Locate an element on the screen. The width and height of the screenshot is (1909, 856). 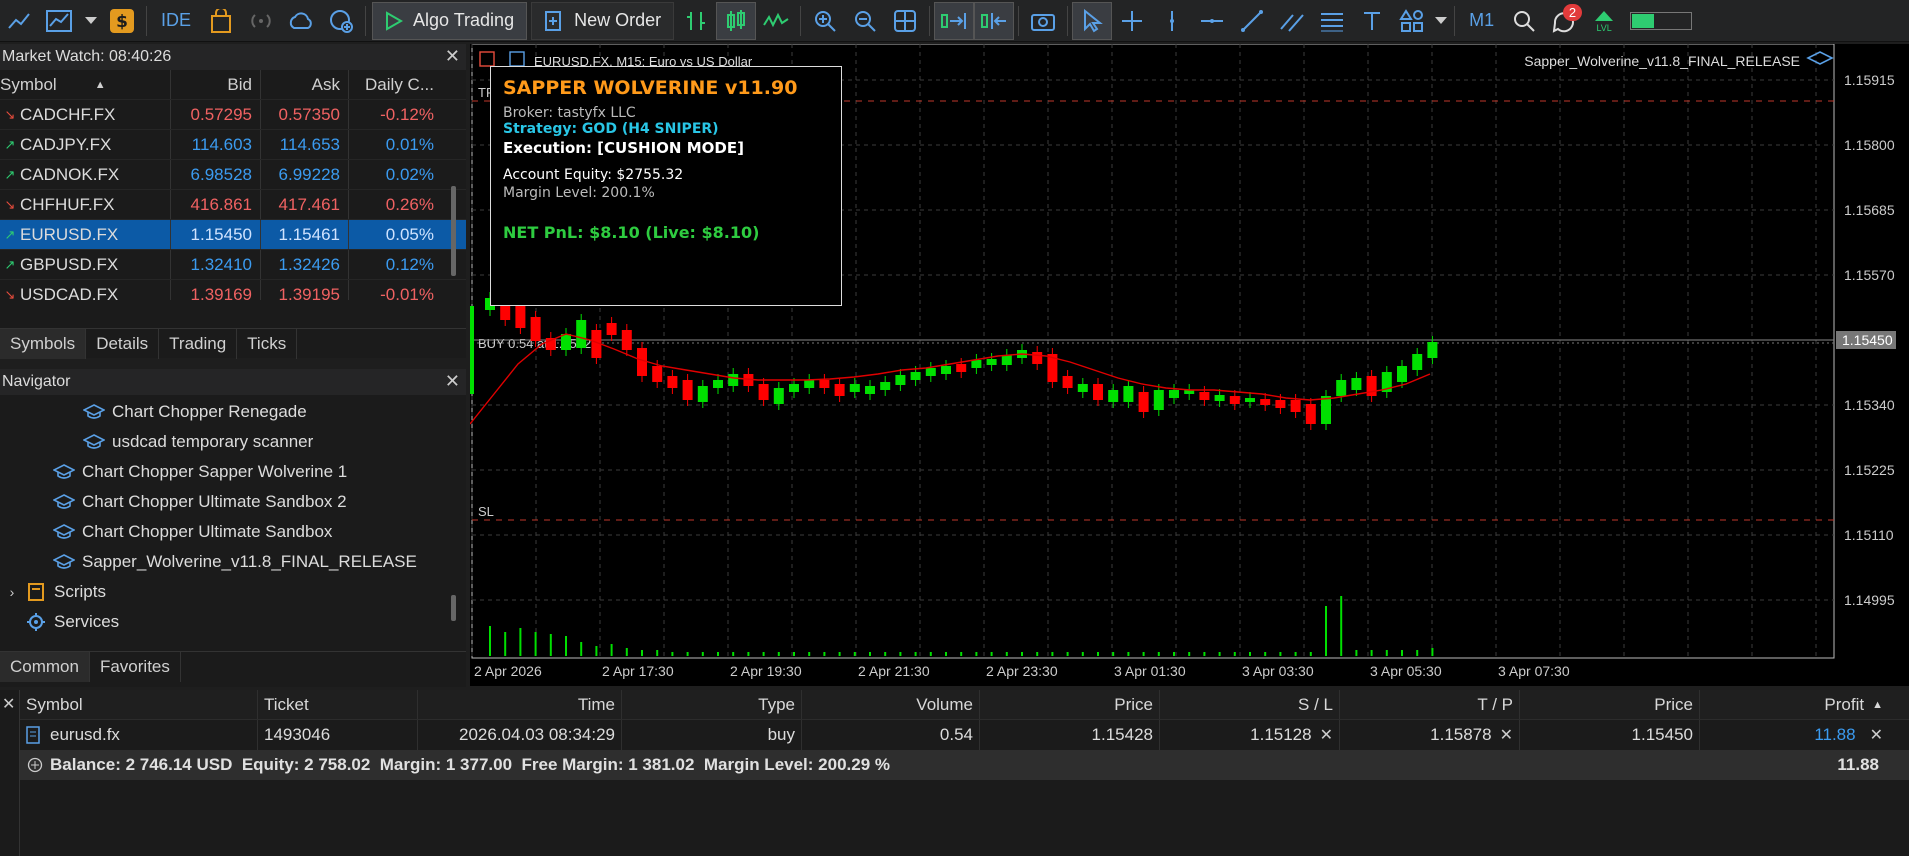
chart-shift-icon is located at coordinates (994, 20).